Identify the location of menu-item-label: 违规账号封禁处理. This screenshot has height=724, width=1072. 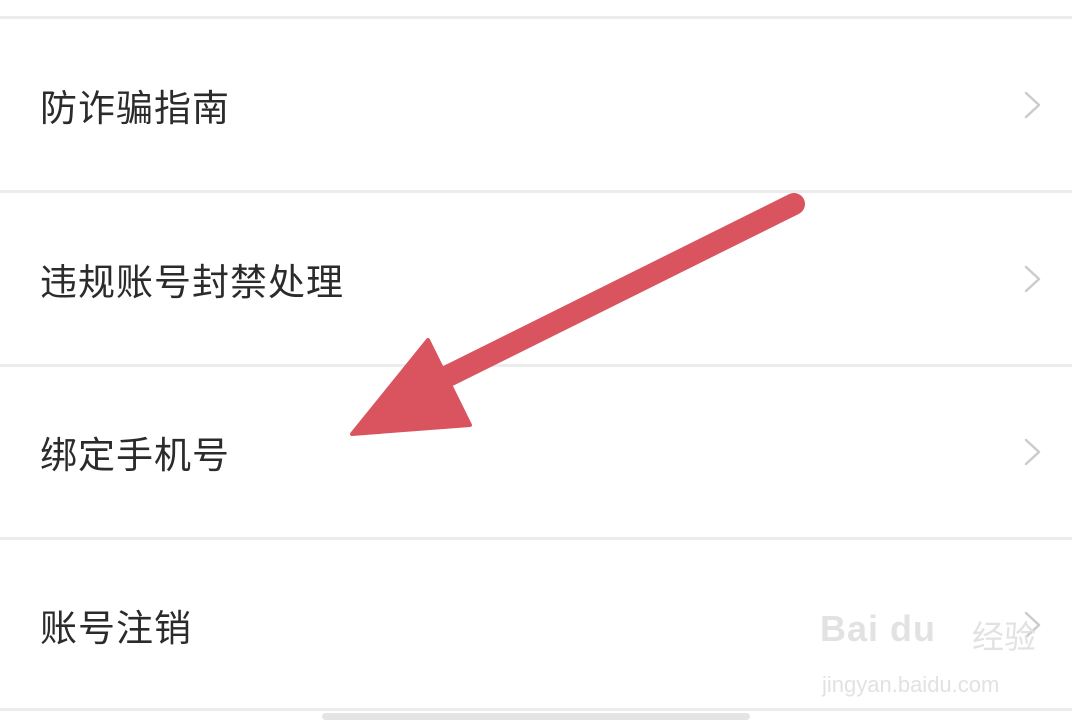
(192, 282).